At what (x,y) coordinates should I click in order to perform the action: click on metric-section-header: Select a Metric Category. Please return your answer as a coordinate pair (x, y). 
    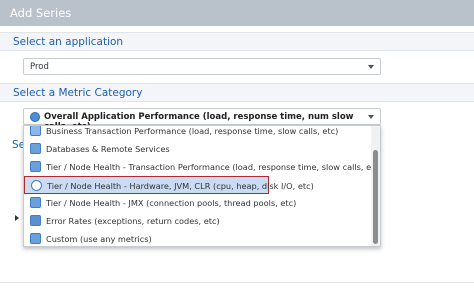
    Looking at the image, I should click on (237, 92).